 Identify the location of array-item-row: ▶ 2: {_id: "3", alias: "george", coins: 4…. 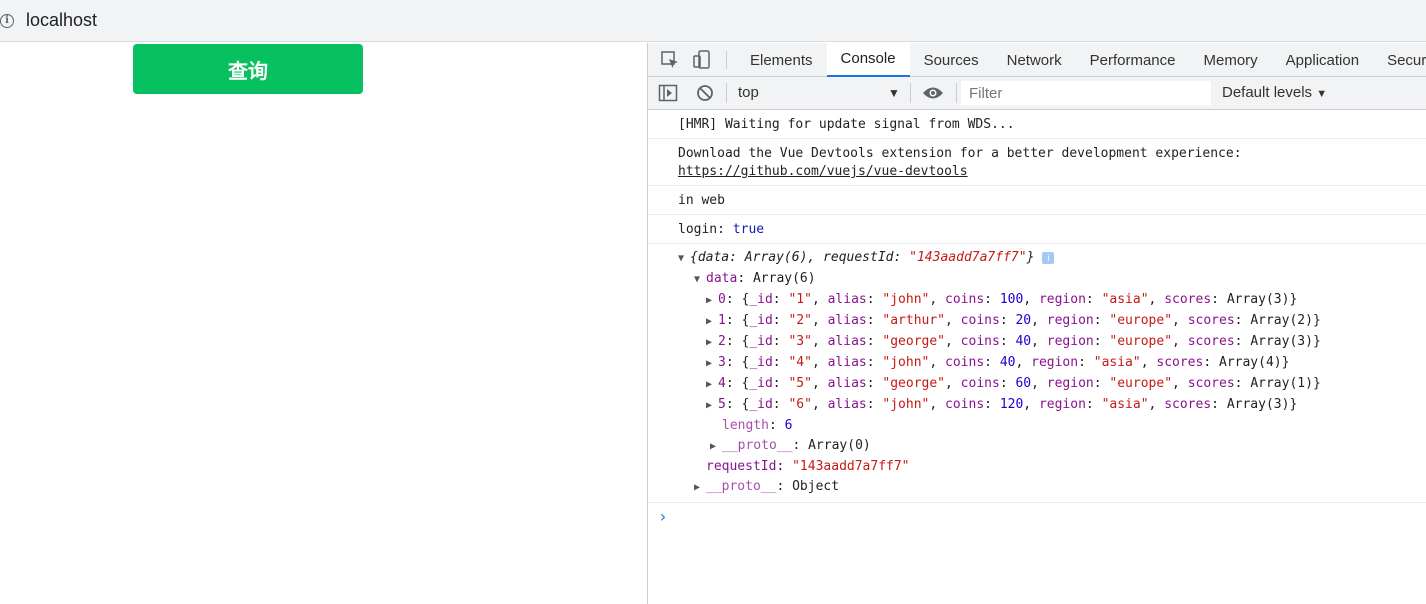
(1066, 342).